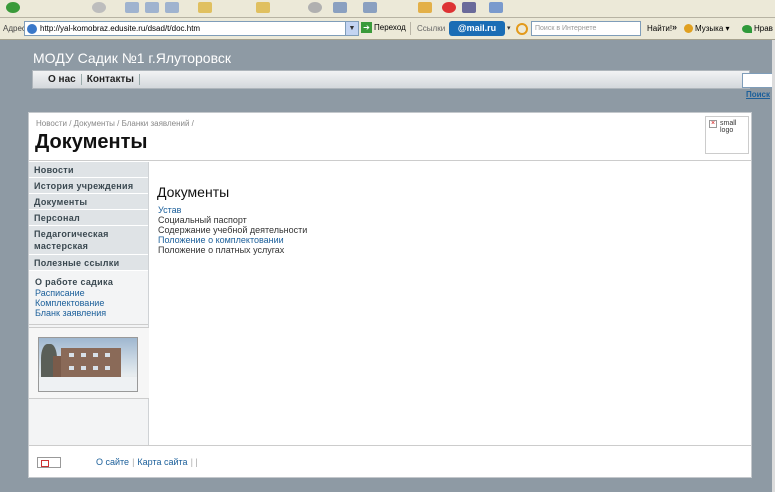 This screenshot has height=492, width=775. I want to click on breadcrumb-item: Бланки заявлений, so click(156, 123).